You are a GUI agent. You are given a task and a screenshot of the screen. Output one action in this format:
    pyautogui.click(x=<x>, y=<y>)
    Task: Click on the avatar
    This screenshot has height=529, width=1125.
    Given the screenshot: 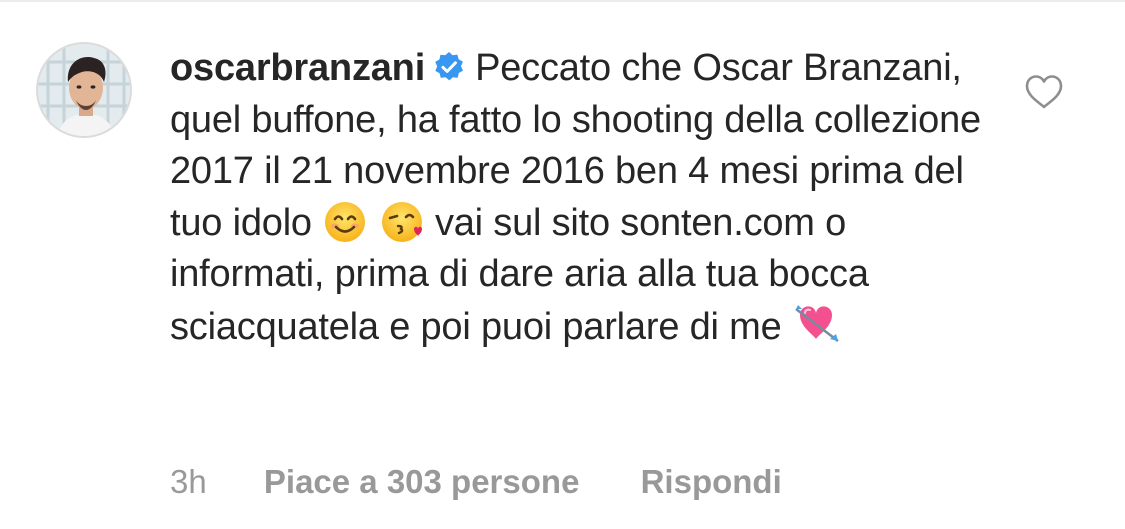 What is the action you would take?
    pyautogui.click(x=84, y=90)
    